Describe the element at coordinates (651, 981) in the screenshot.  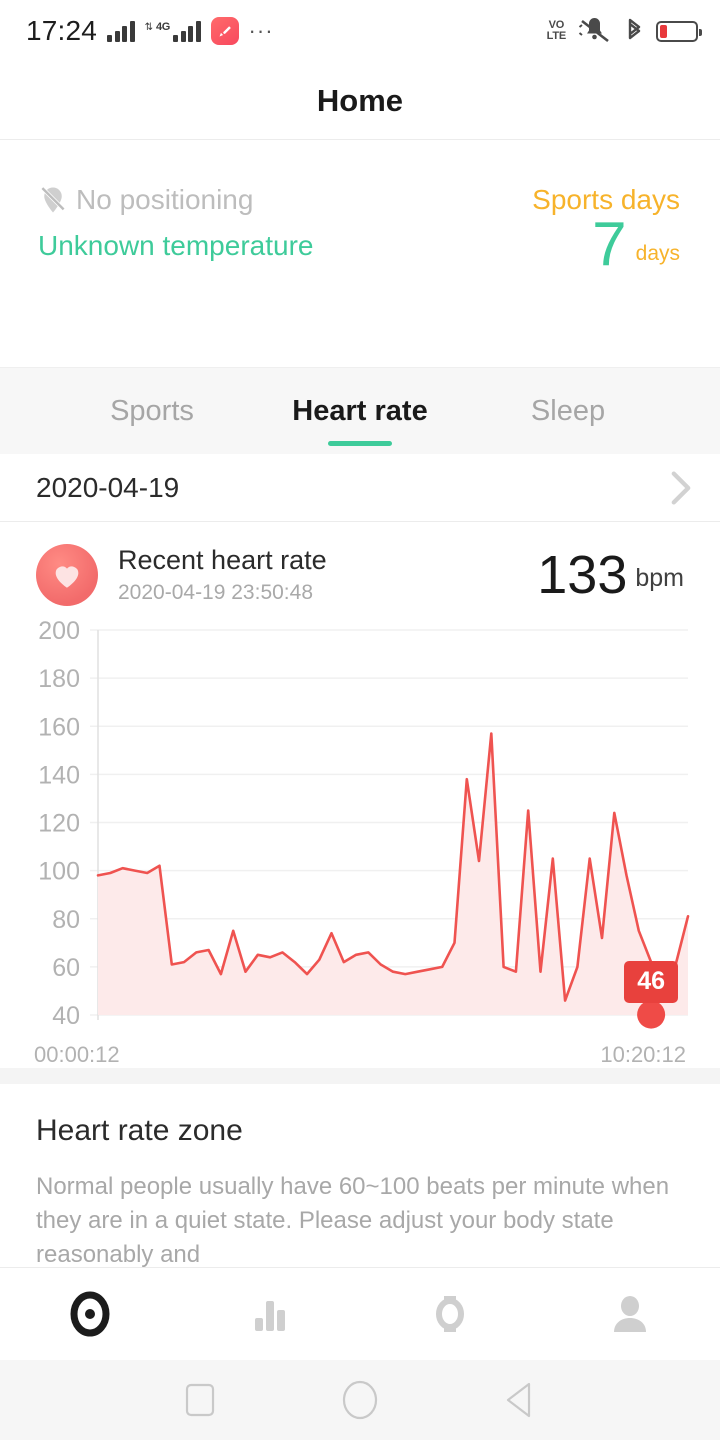
I see `chart-tooltip: 46` at that location.